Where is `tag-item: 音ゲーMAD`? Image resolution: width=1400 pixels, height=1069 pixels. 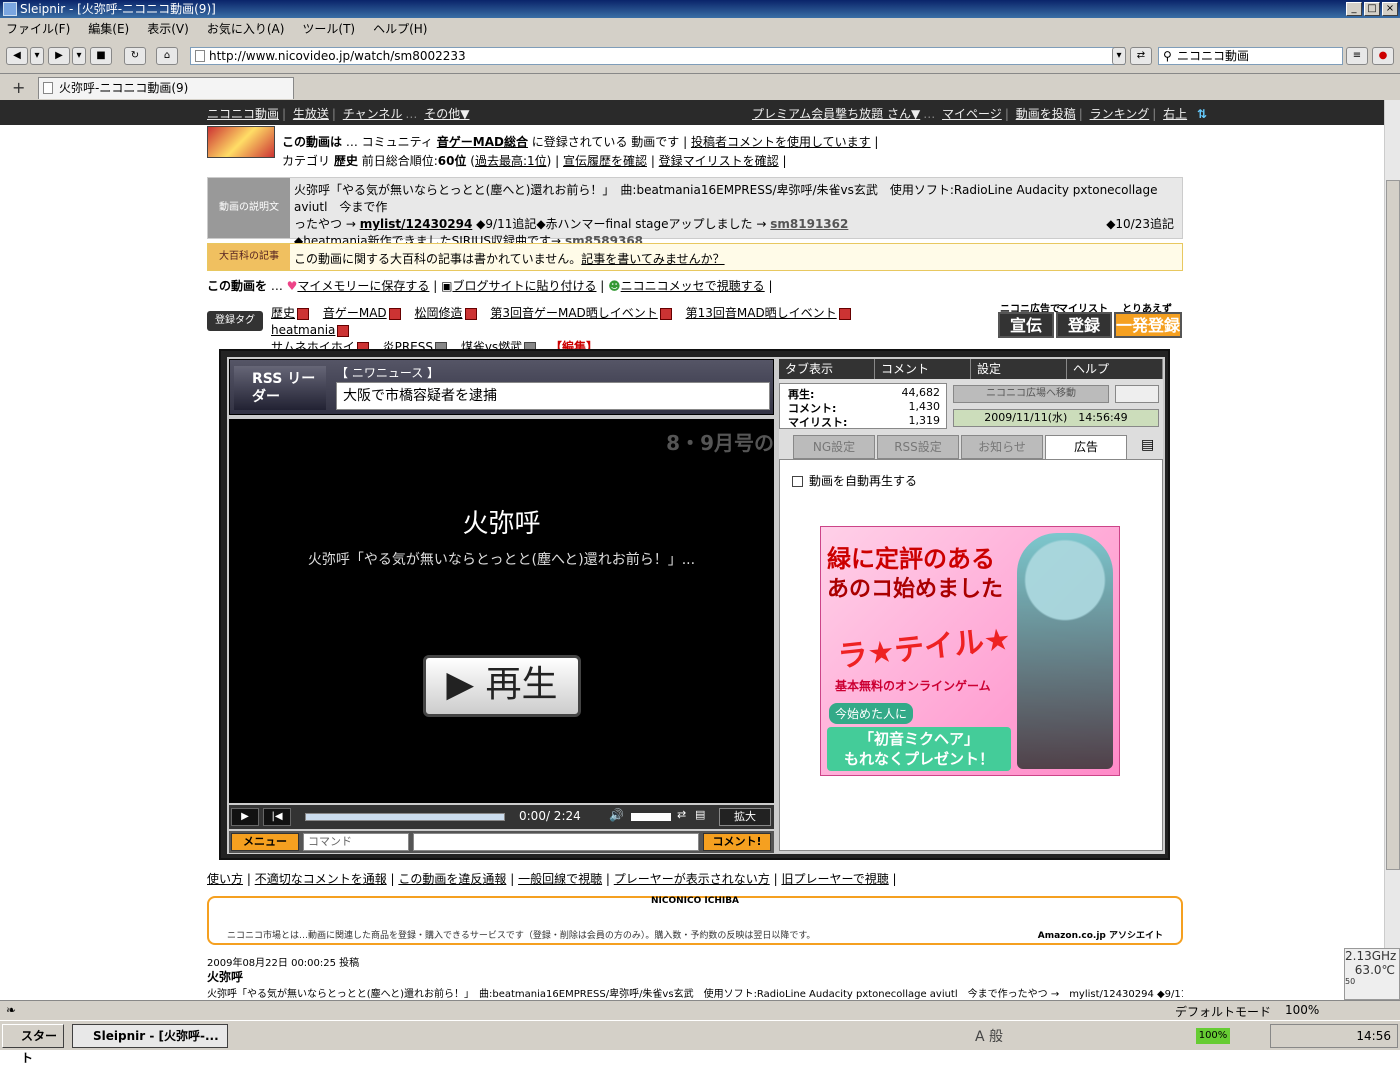
tag-item: 音ゲーMAD is located at coordinates (355, 313).